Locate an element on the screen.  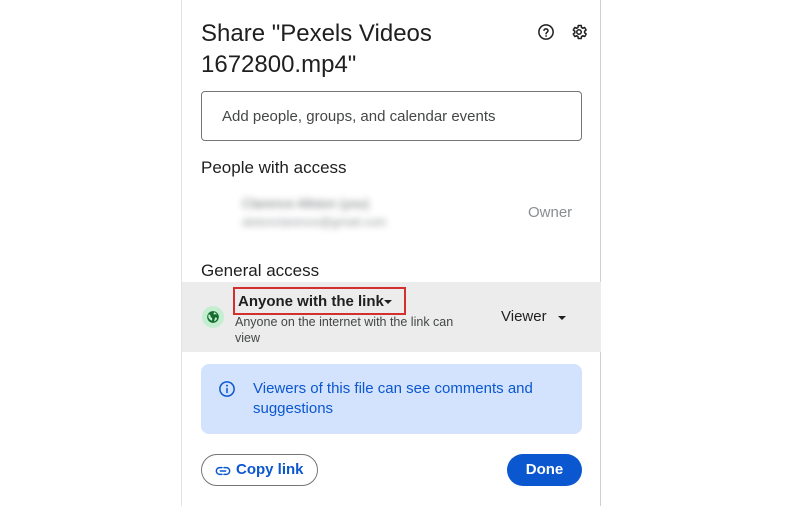
gear-icon is located at coordinates (579, 32).